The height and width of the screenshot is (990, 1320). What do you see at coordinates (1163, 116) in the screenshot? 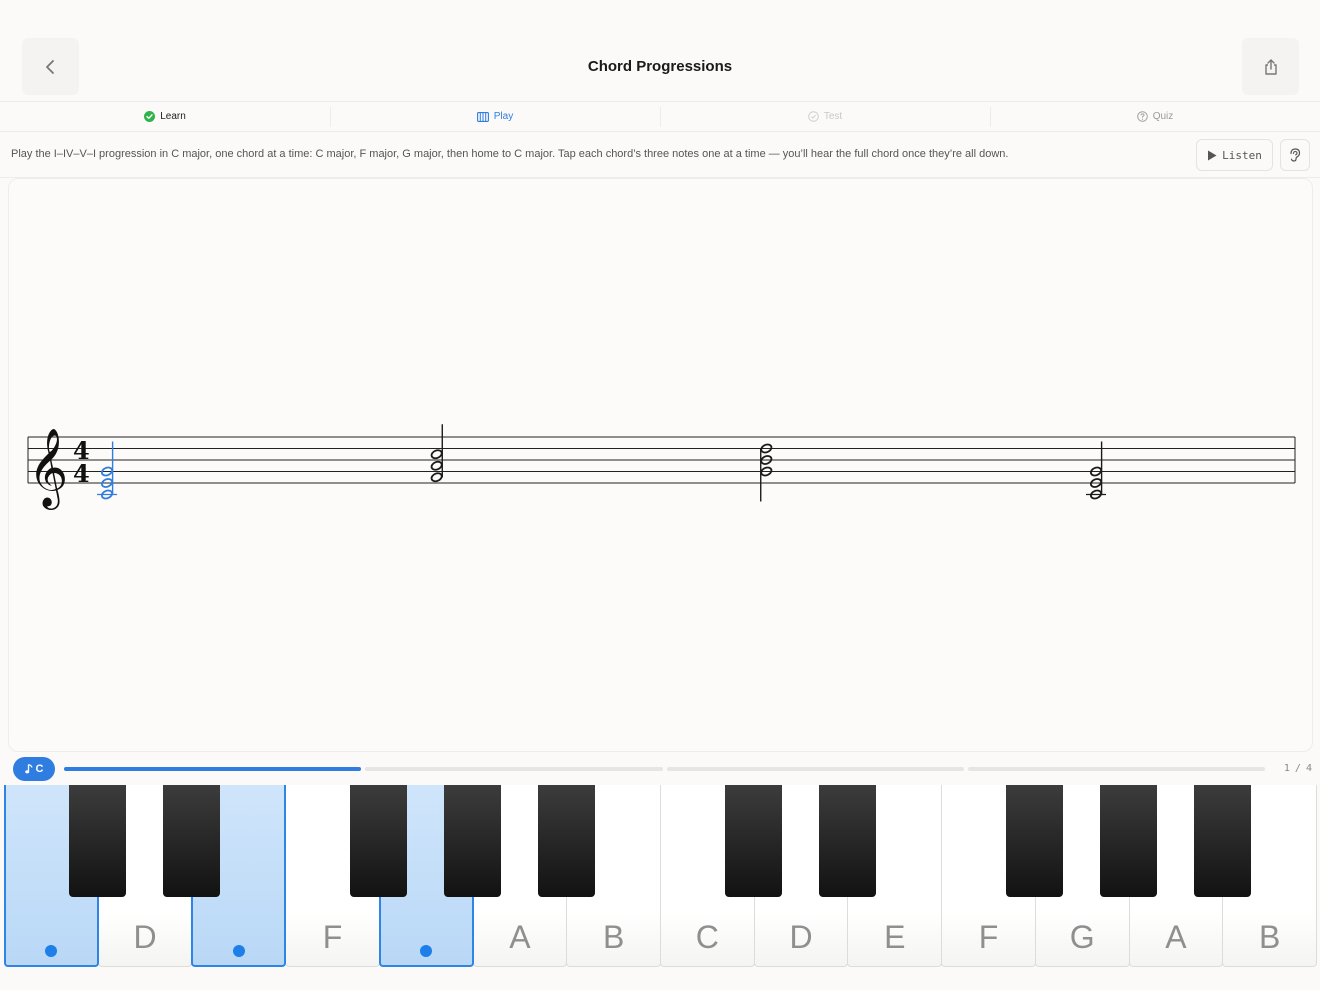
I see `tab-quiz-label: Quiz` at bounding box center [1163, 116].